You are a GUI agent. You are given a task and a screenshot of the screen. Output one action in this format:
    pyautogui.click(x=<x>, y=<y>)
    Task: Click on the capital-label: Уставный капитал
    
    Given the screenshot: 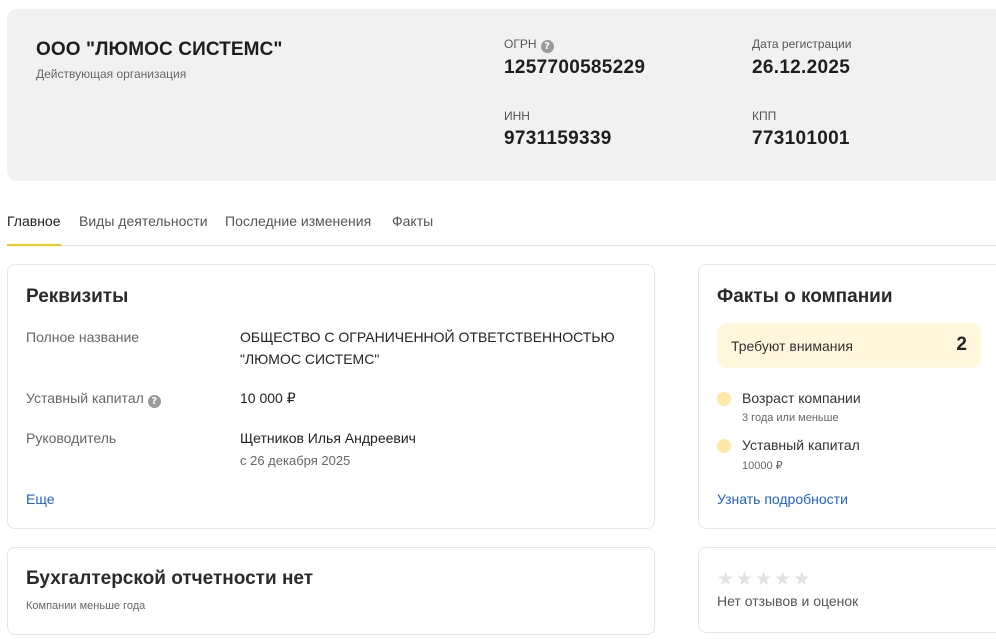 What is the action you would take?
    pyautogui.click(x=85, y=398)
    